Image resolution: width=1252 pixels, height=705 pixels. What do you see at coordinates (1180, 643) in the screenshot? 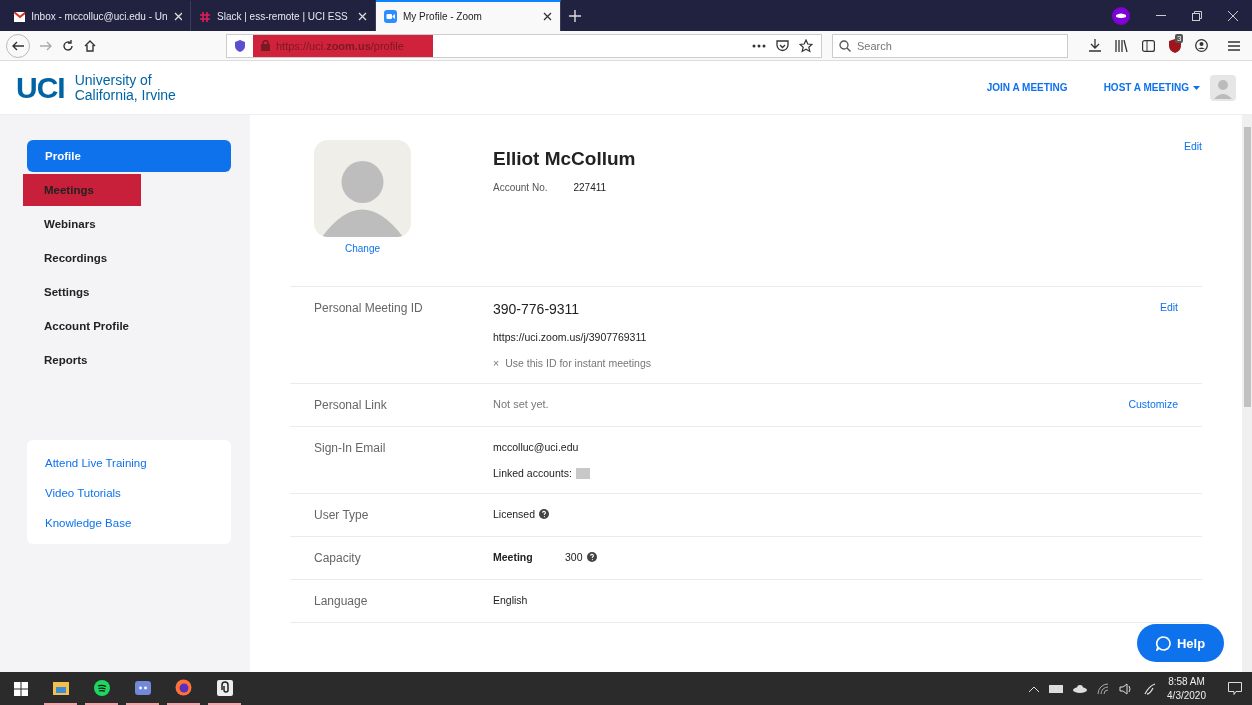
I see `help-button: Help` at bounding box center [1180, 643].